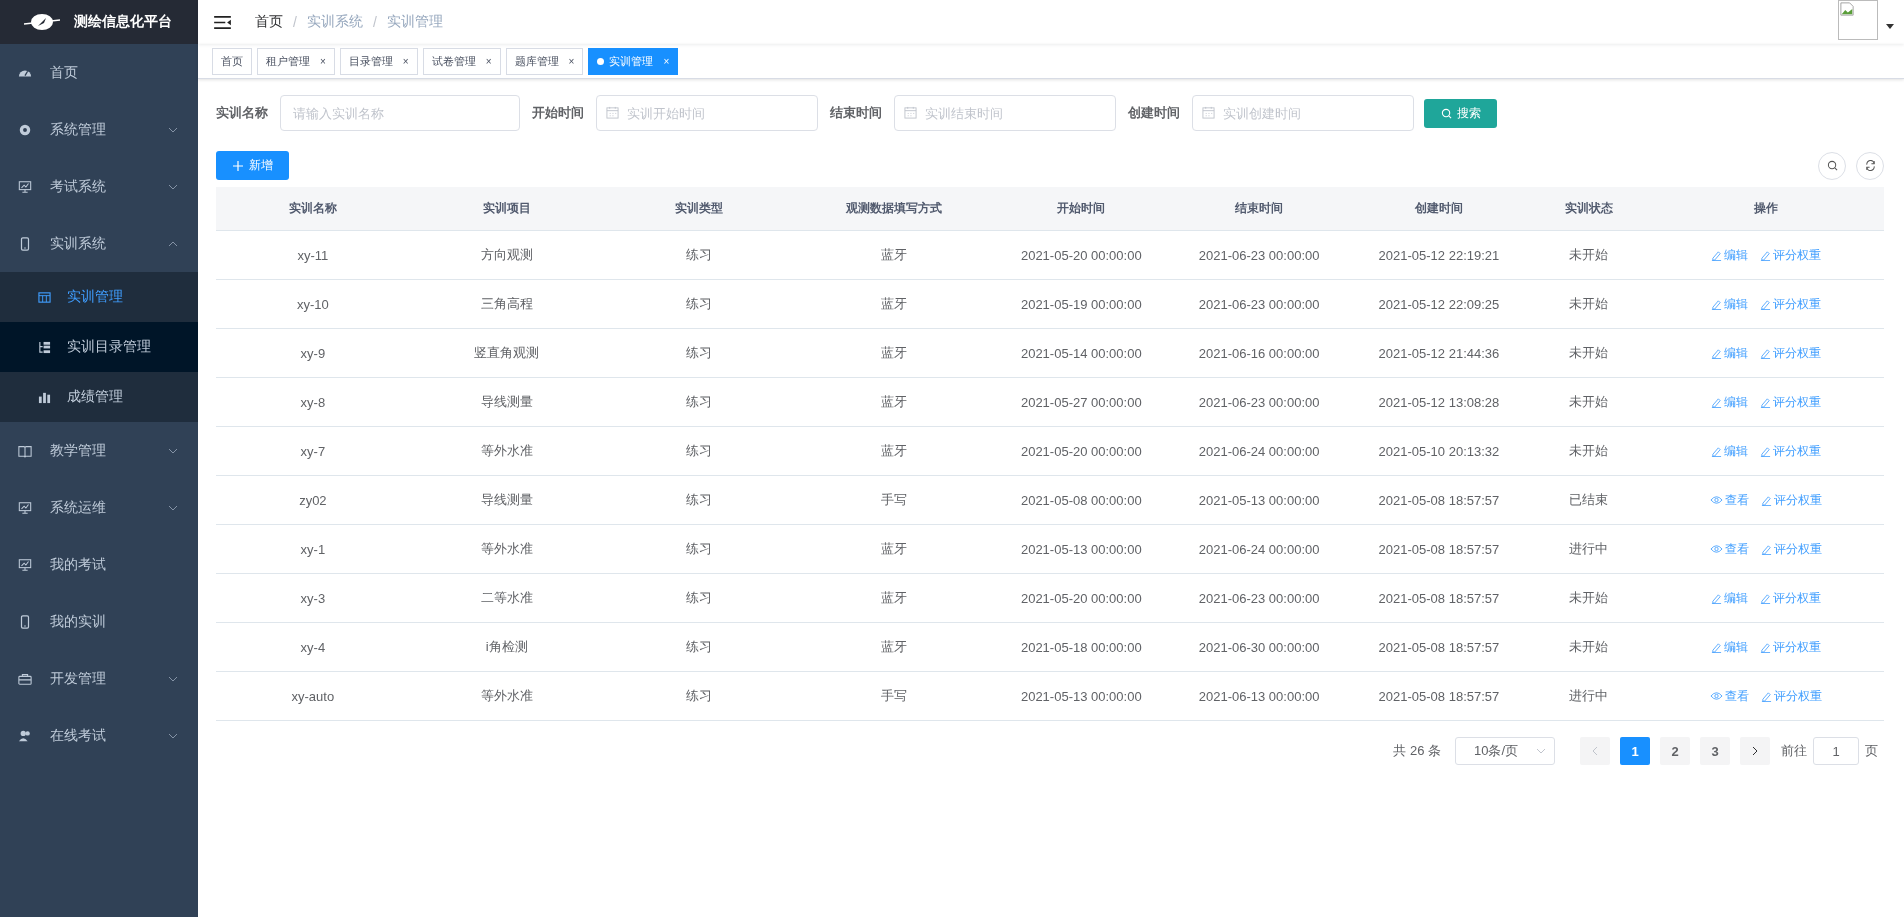  What do you see at coordinates (1259, 647) in the screenshot?
I see `table-cell-text: 2021-06-30 00:00:00` at bounding box center [1259, 647].